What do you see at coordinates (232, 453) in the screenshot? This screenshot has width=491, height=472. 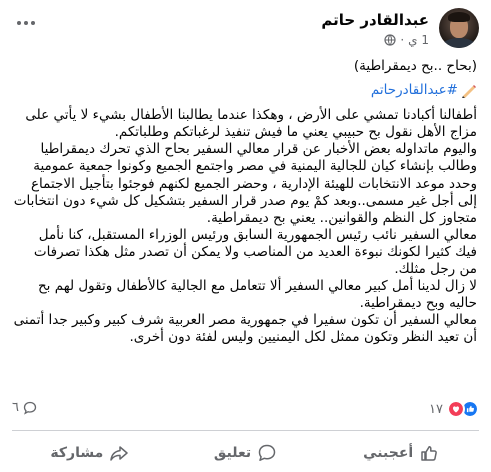 I see `comment-label: تعليق` at bounding box center [232, 453].